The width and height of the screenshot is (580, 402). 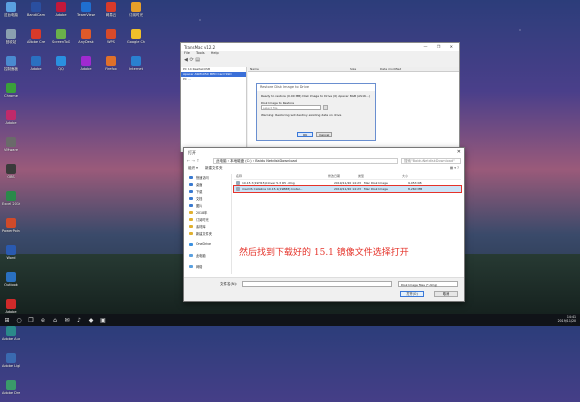 I want to click on transmac-titlebar: TransMac v12.2 — ❐ ✕, so click(x=320, y=47).